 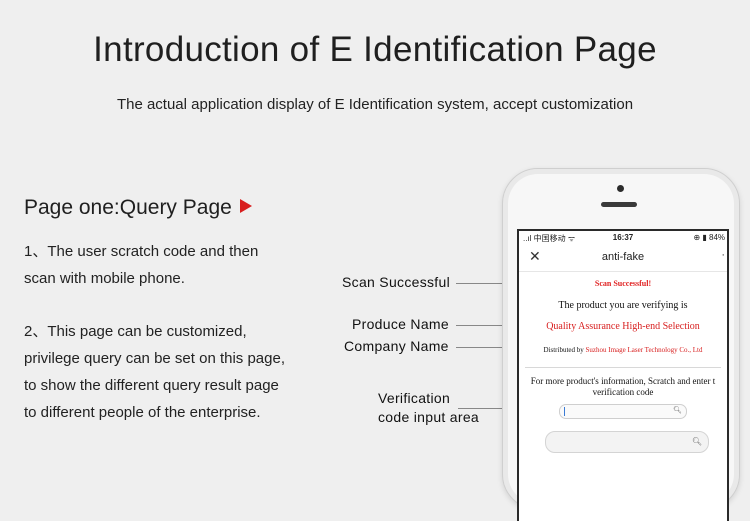 What do you see at coordinates (623, 411) in the screenshot?
I see `verification-code-input: 🔍︎` at bounding box center [623, 411].